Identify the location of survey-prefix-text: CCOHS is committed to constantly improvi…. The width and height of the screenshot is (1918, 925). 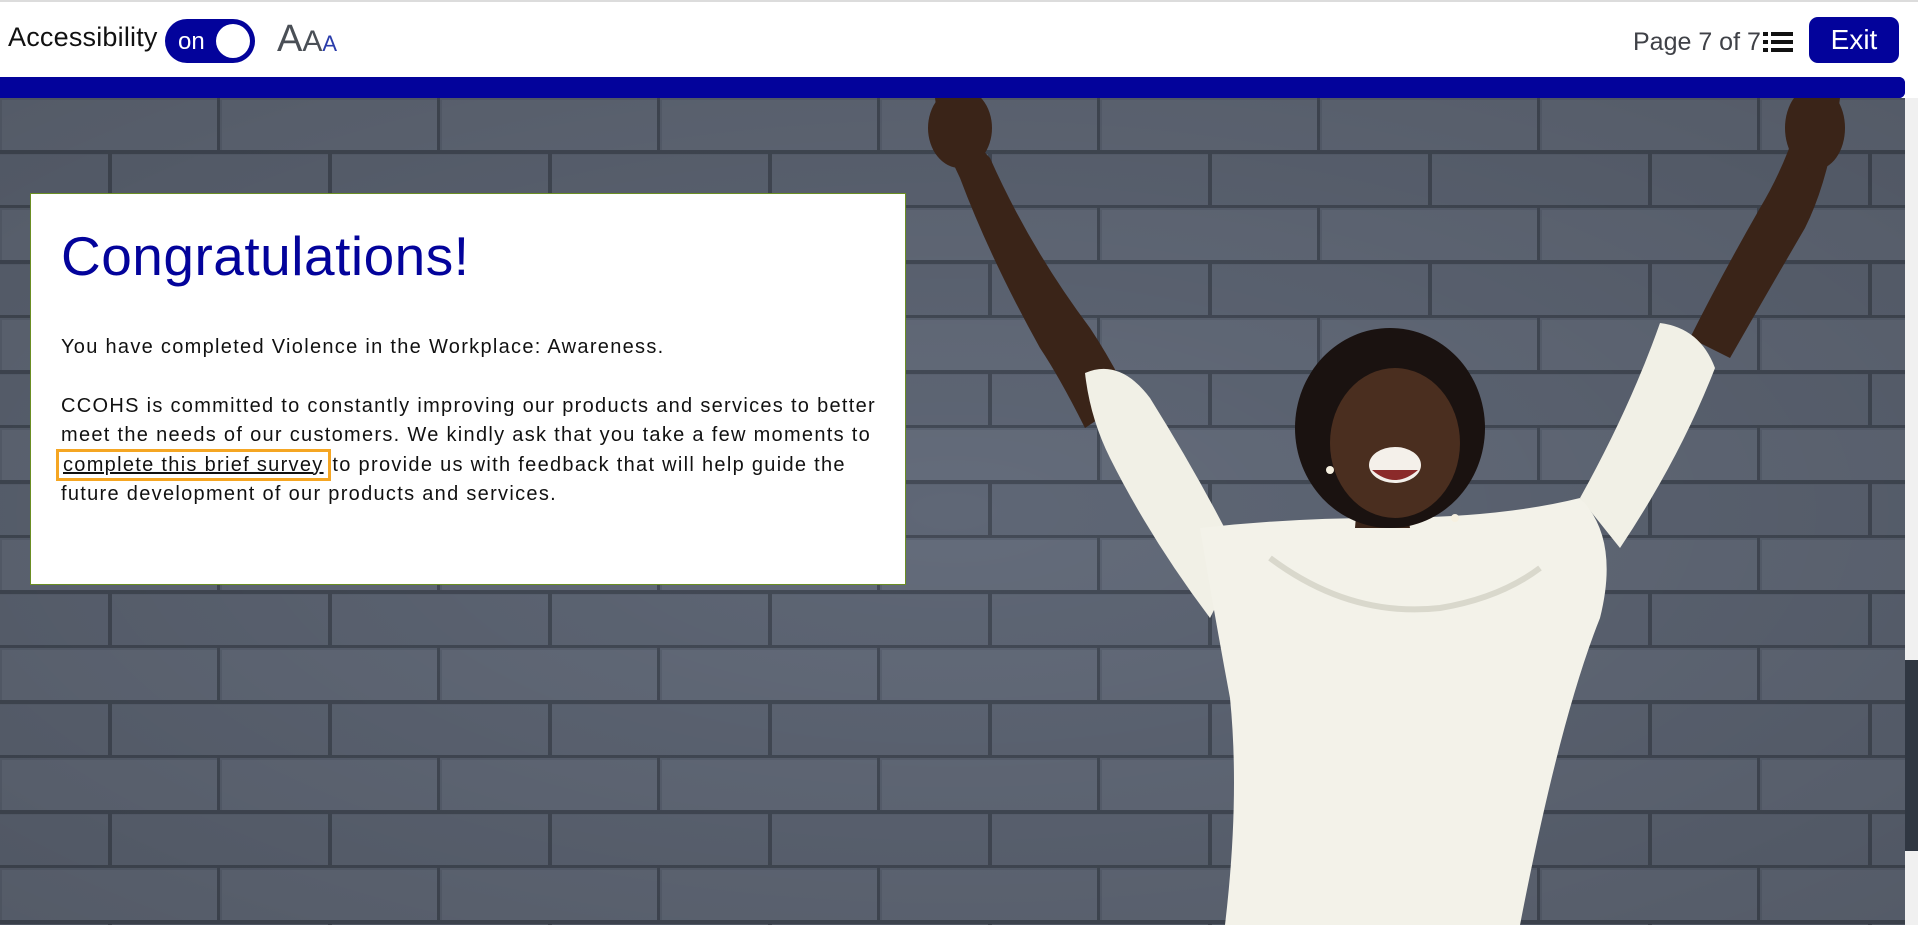
(469, 420).